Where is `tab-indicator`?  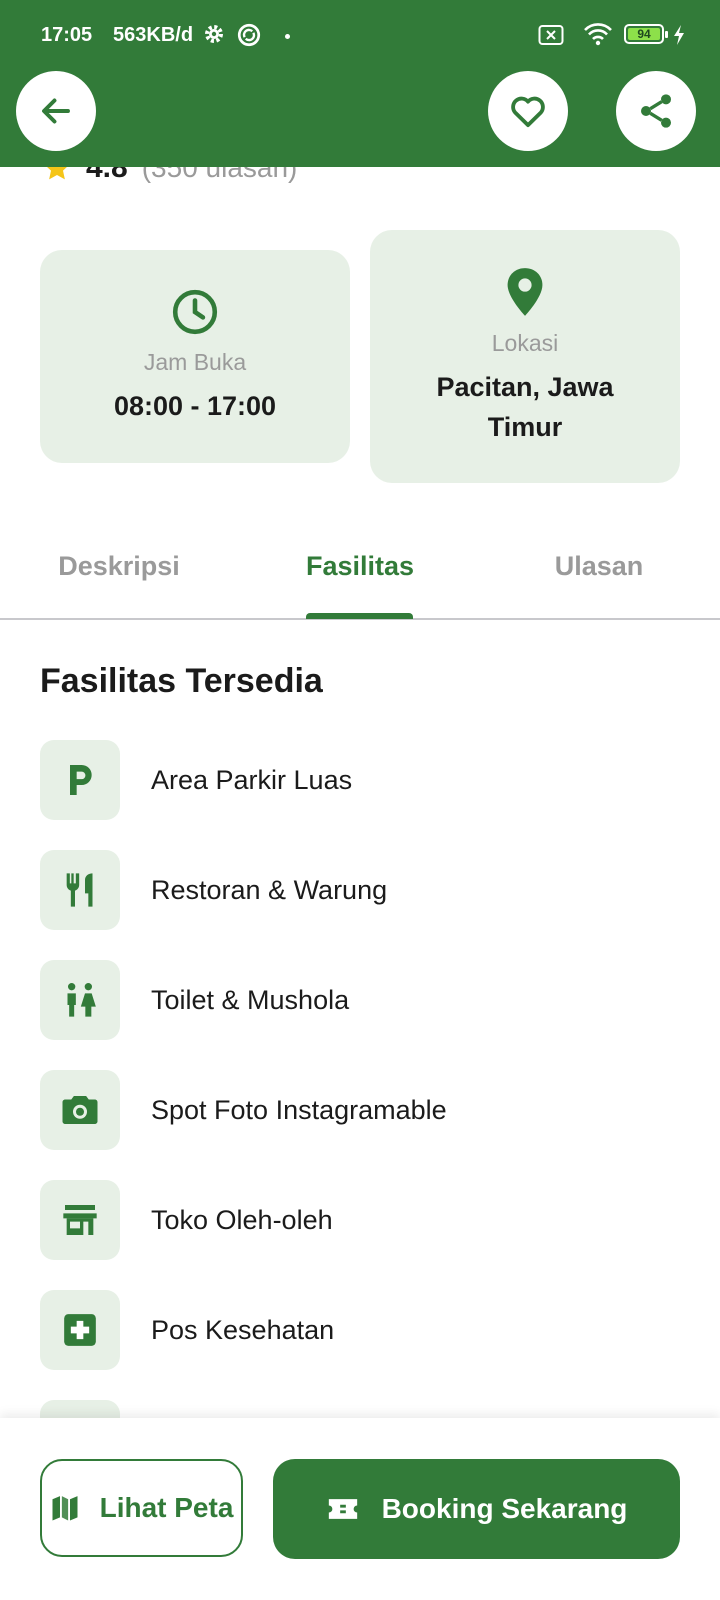 tab-indicator is located at coordinates (359, 616).